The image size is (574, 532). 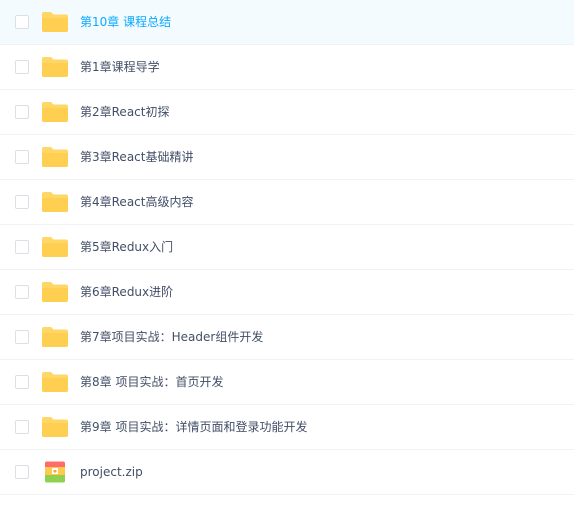 What do you see at coordinates (171, 337) in the screenshot?
I see `file-name: 第7章项目实战：Header组件开发` at bounding box center [171, 337].